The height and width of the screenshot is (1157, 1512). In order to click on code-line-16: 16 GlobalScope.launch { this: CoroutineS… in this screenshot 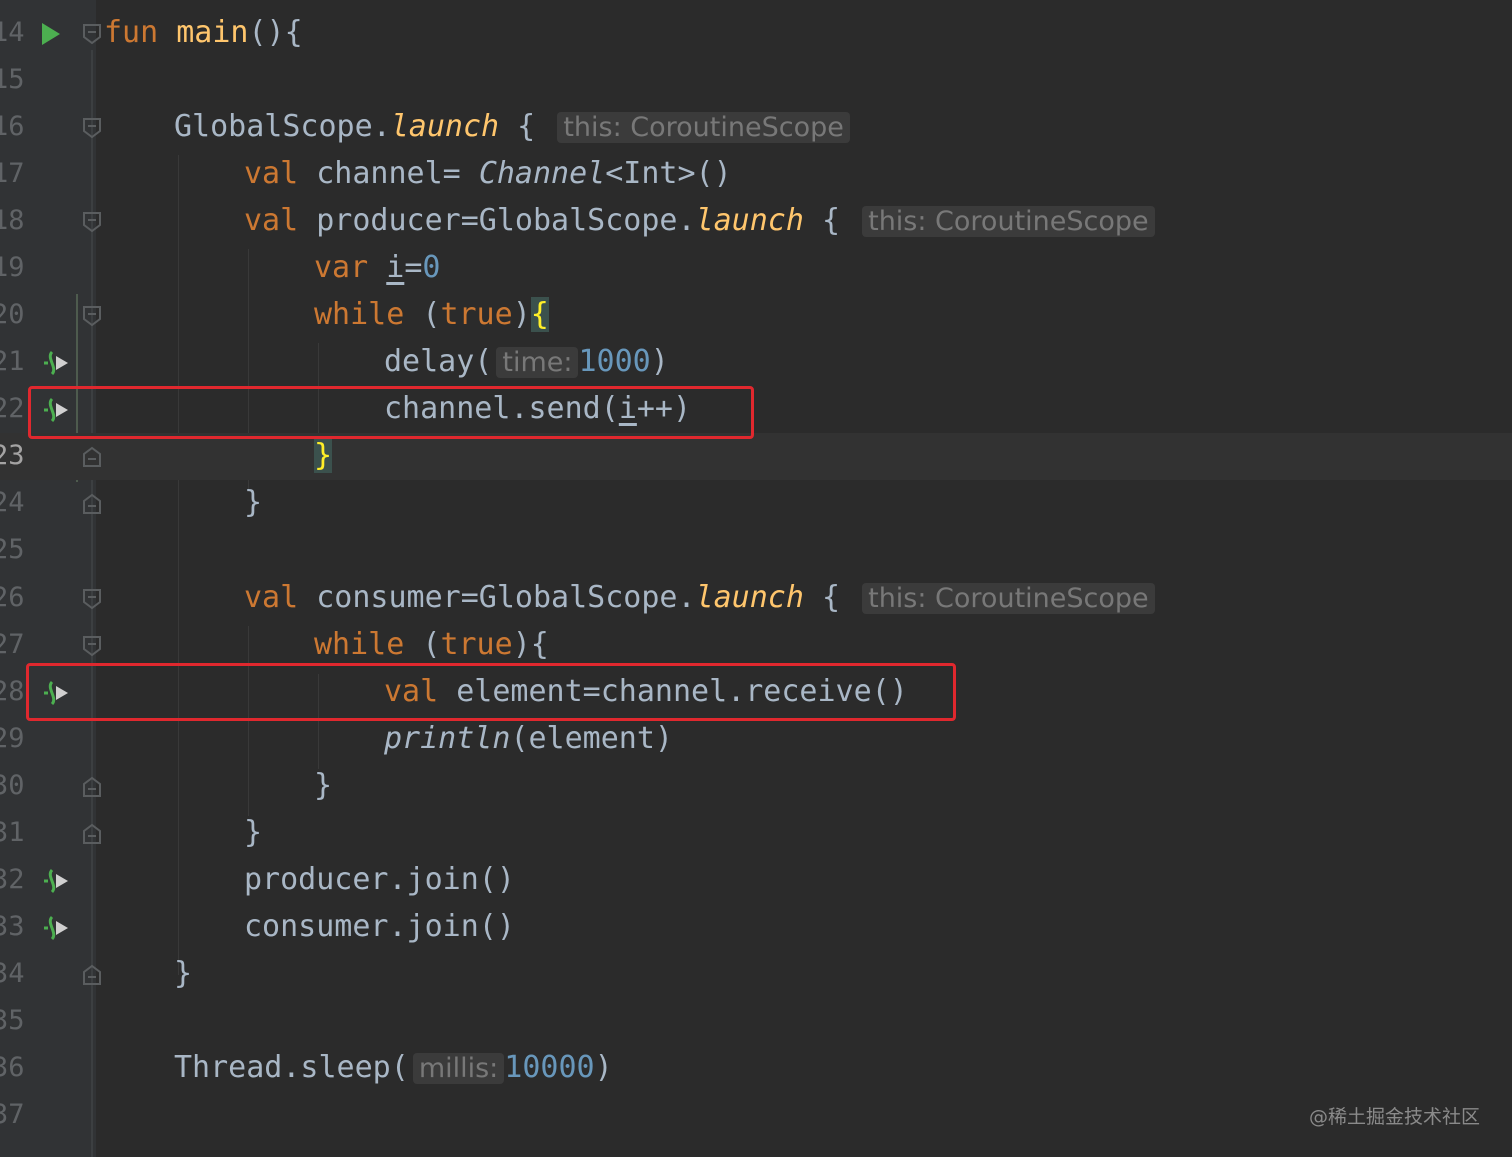, I will do `click(756, 127)`.